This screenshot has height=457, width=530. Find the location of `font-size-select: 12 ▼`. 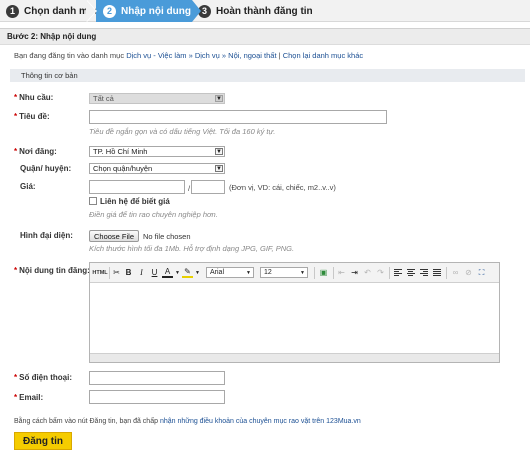

font-size-select: 12 ▼ is located at coordinates (284, 272).